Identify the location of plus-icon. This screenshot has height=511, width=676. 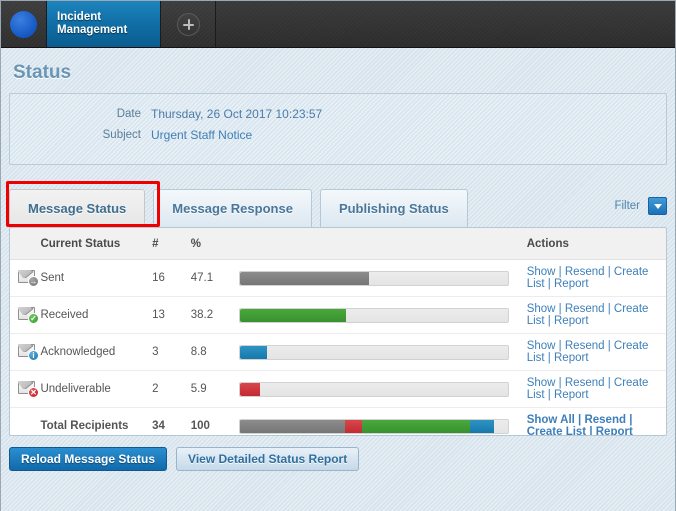
(188, 24).